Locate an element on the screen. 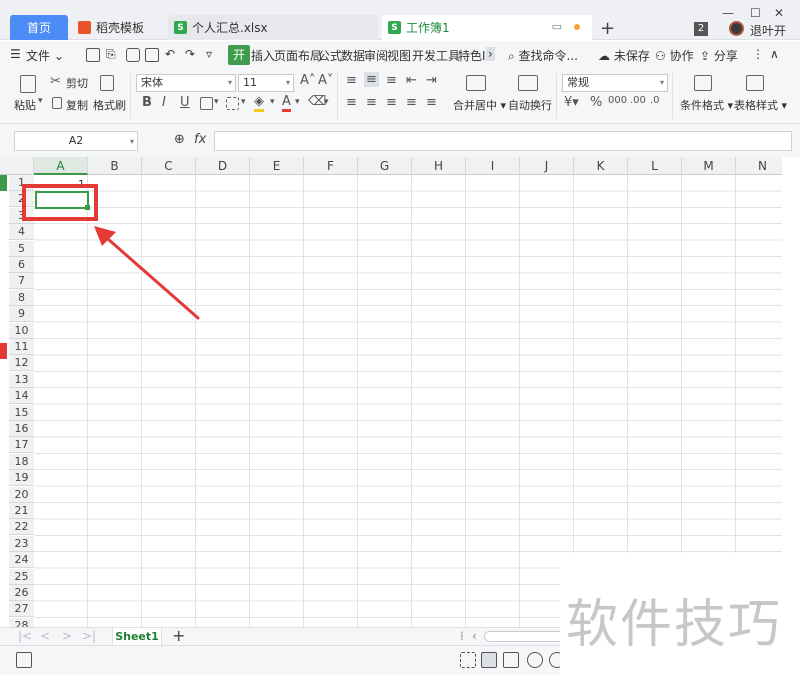 The width and height of the screenshot is (800, 675). new-tab-button: + is located at coordinates (607, 28).